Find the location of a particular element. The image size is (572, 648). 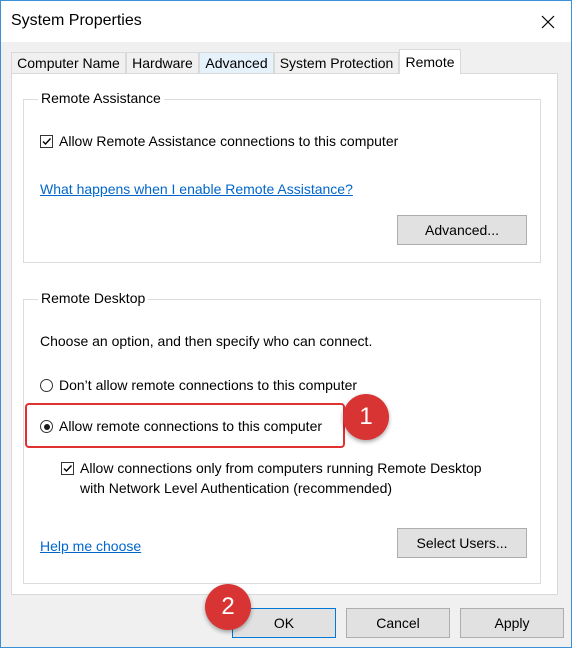

tab-label: Computer Name is located at coordinates (68, 63).